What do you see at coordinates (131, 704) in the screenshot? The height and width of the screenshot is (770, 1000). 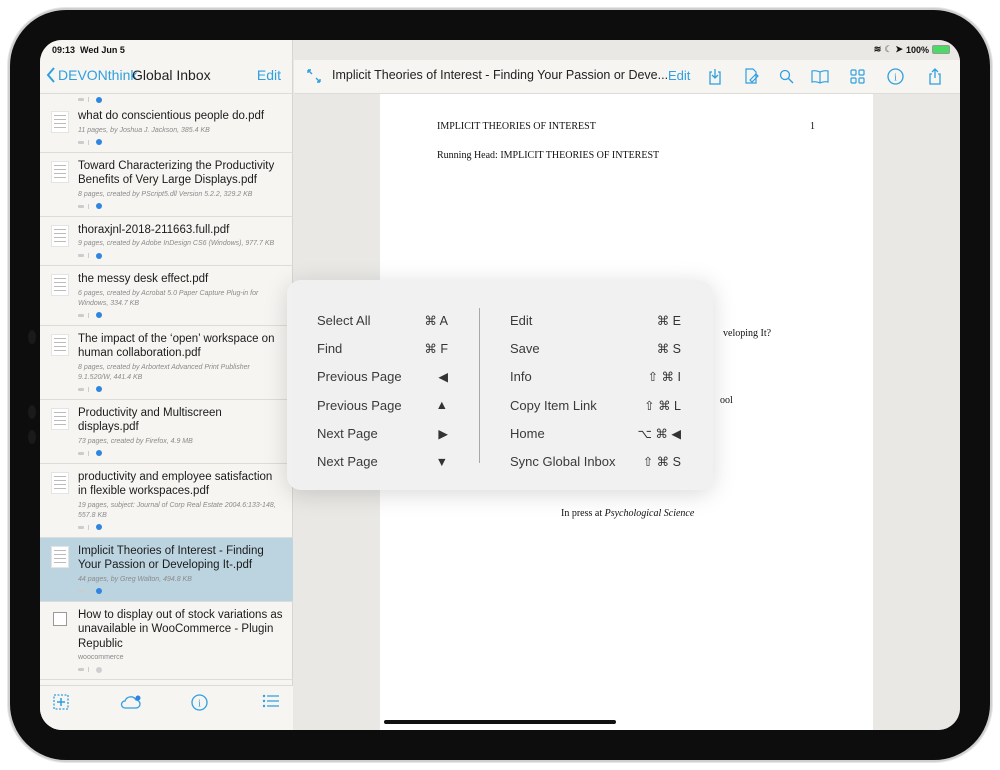 I see `cloud-sync-icon` at bounding box center [131, 704].